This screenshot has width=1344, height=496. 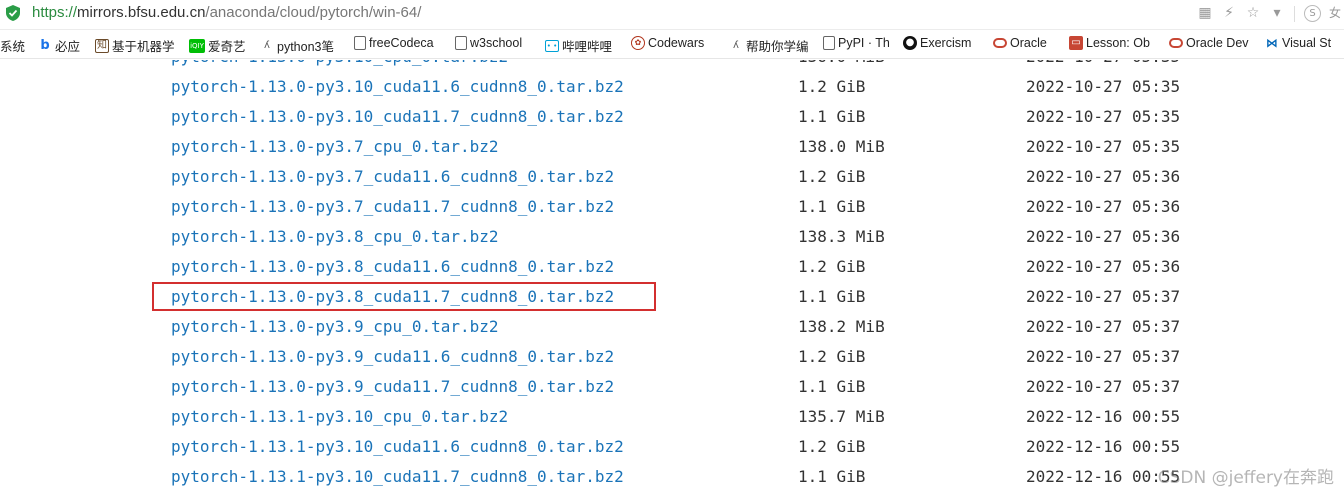 I want to click on chevron-down-icon: ▾, so click(x=1277, y=13).